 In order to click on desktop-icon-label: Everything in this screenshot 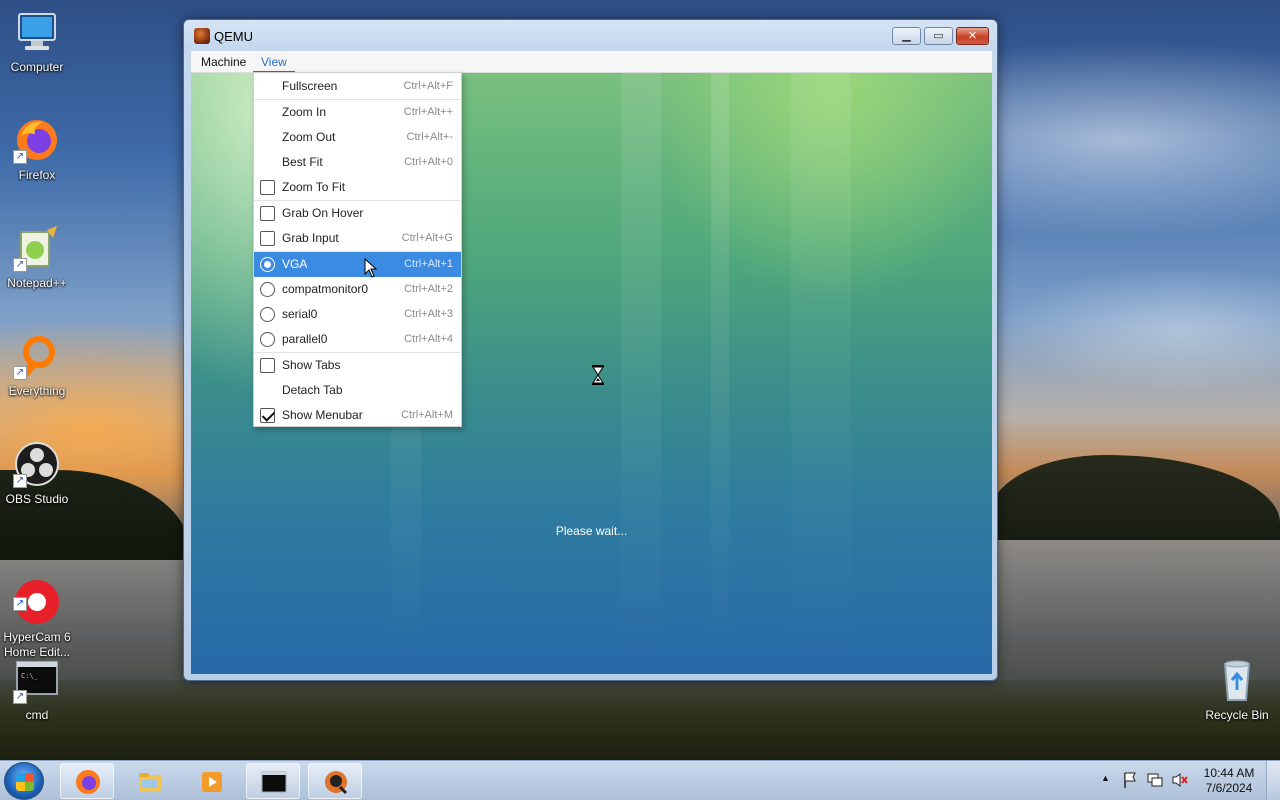, I will do `click(37, 391)`.